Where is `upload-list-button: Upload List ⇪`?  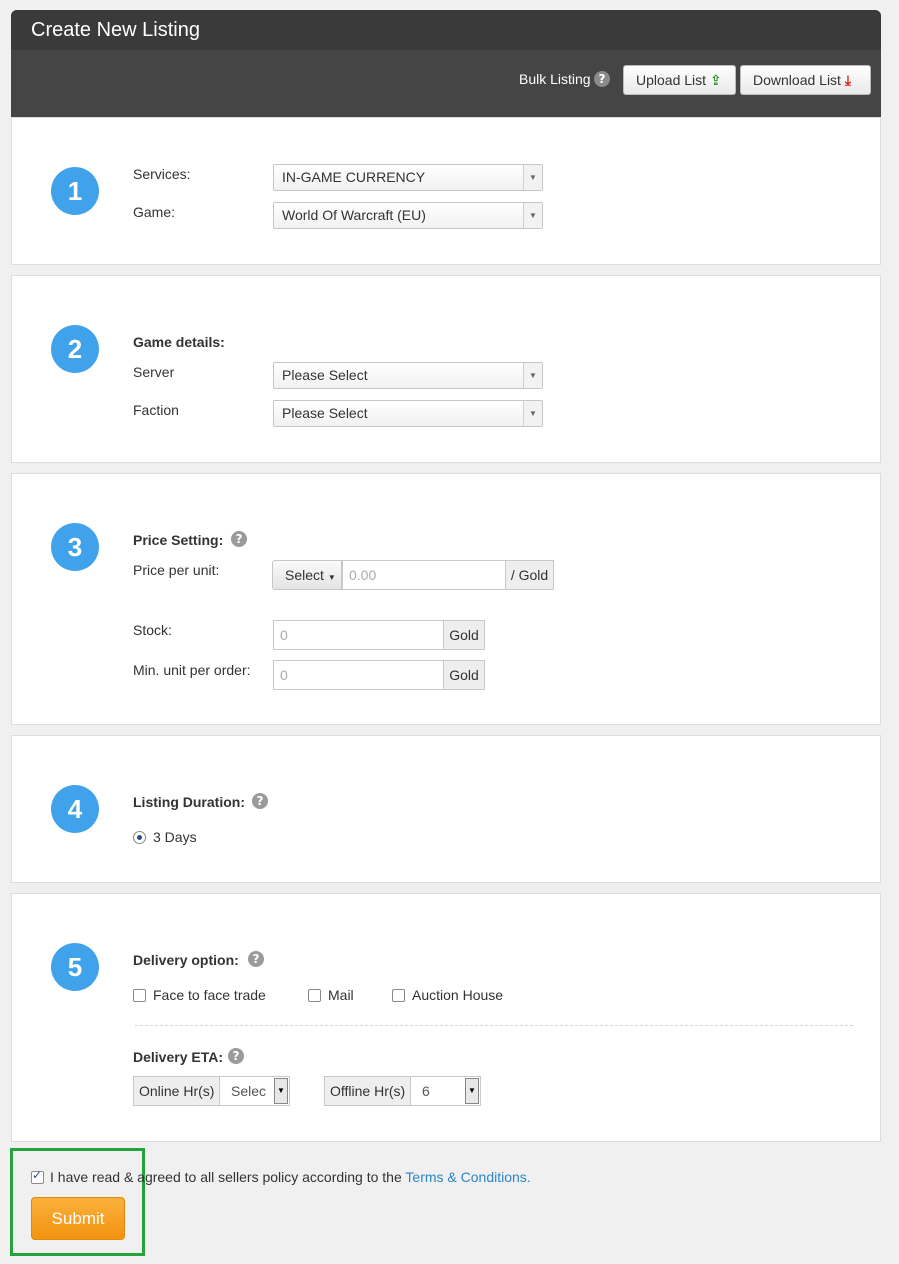 upload-list-button: Upload List ⇪ is located at coordinates (679, 80).